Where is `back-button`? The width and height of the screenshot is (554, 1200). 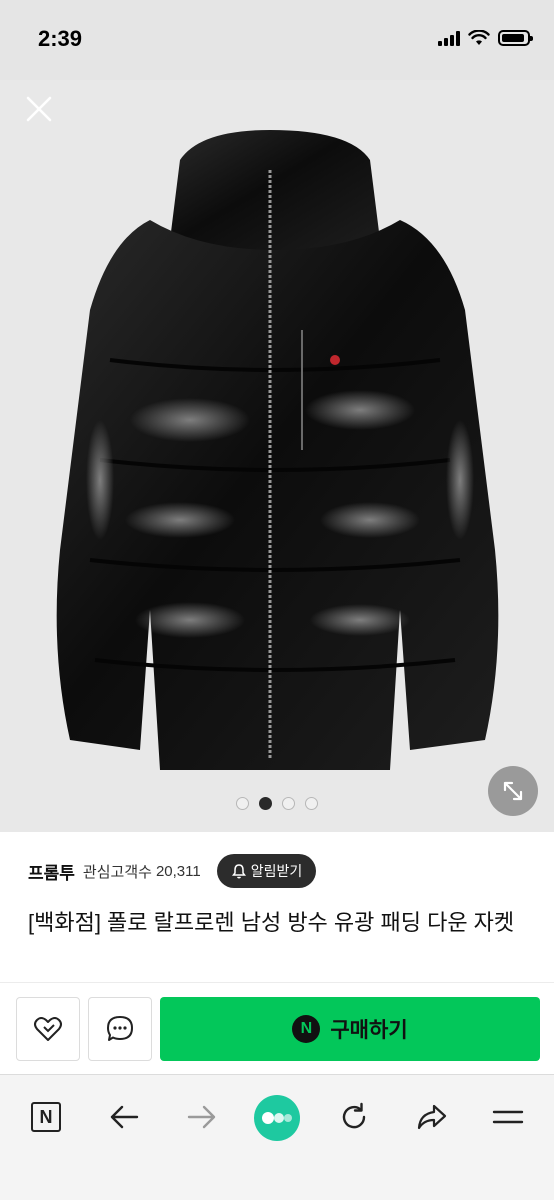 back-button is located at coordinates (124, 1117).